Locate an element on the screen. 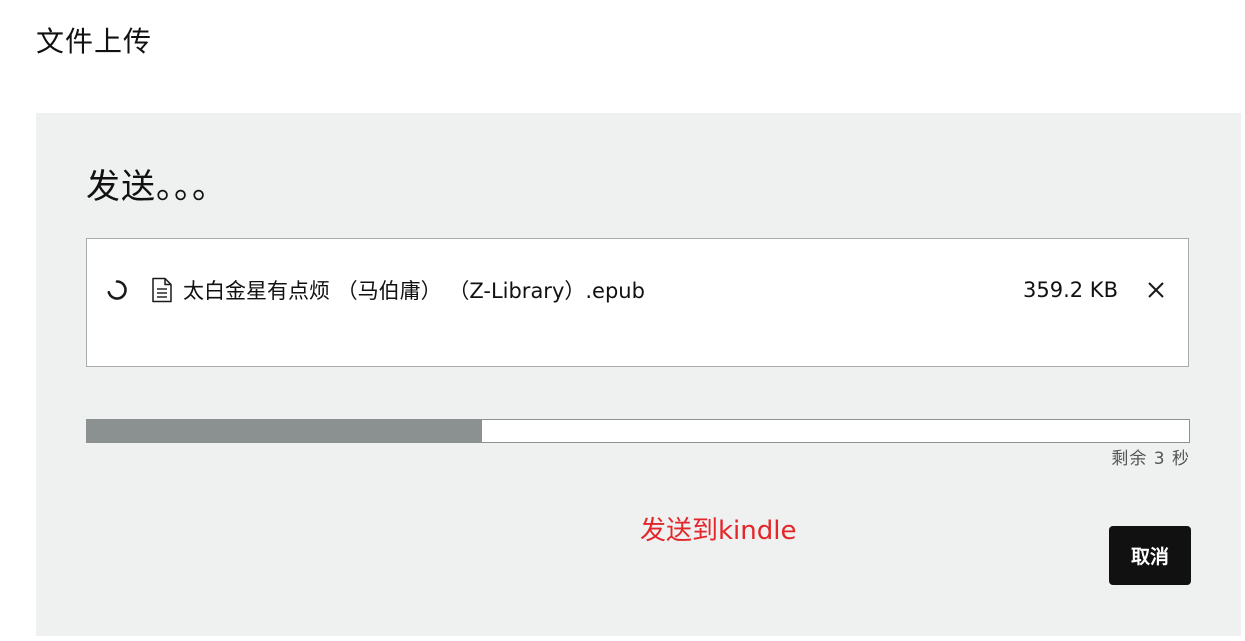 This screenshot has height=641, width=1245. send-to-kindle-label: 发送到kindle is located at coordinates (718, 531).